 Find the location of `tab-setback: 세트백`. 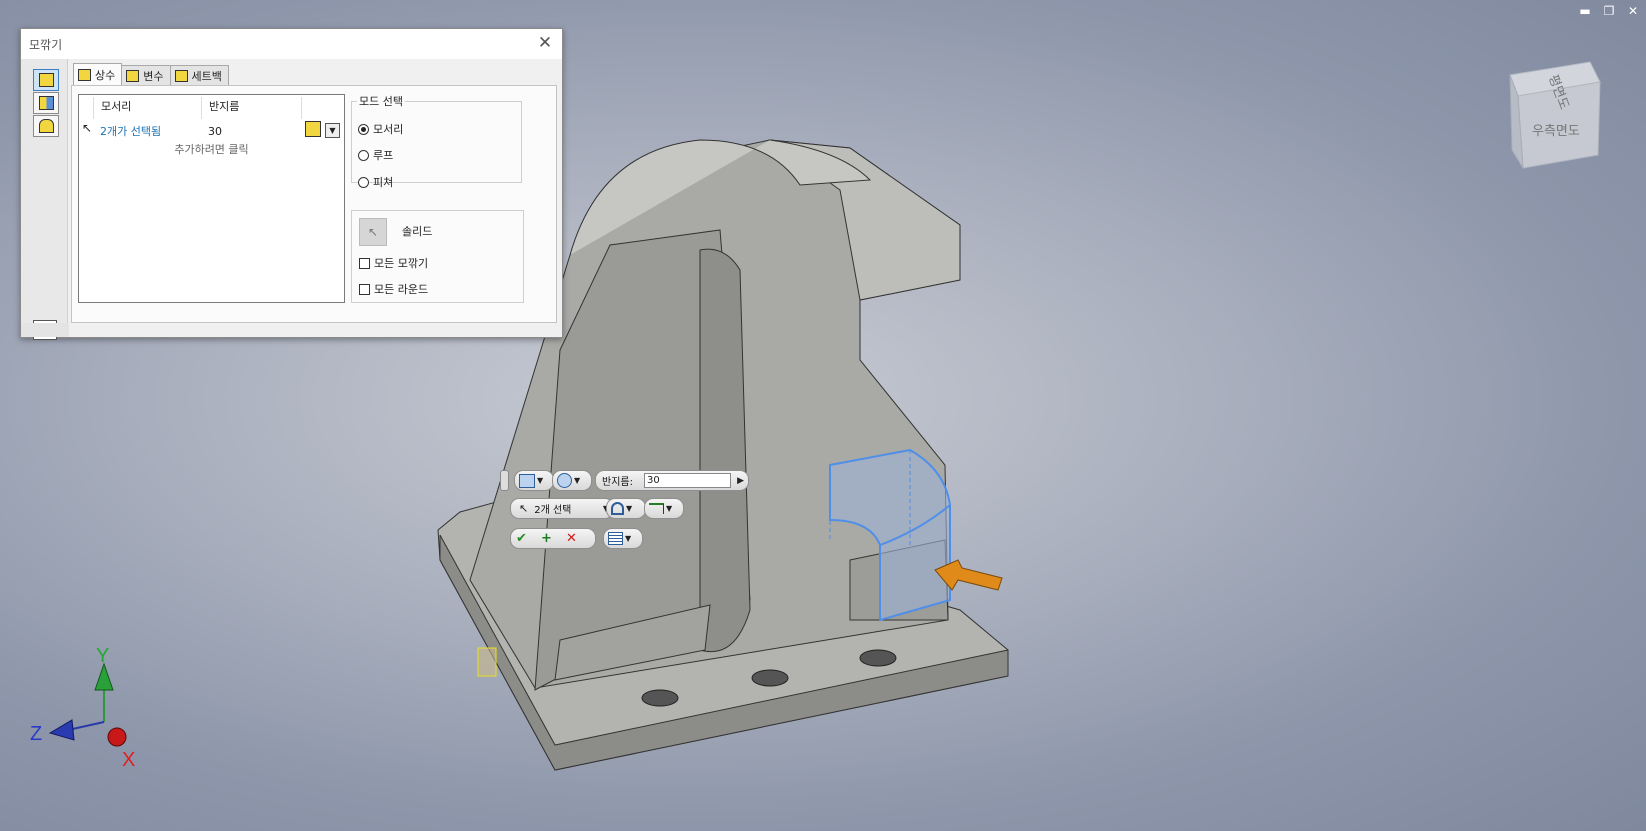

tab-setback: 세트백 is located at coordinates (199, 75).